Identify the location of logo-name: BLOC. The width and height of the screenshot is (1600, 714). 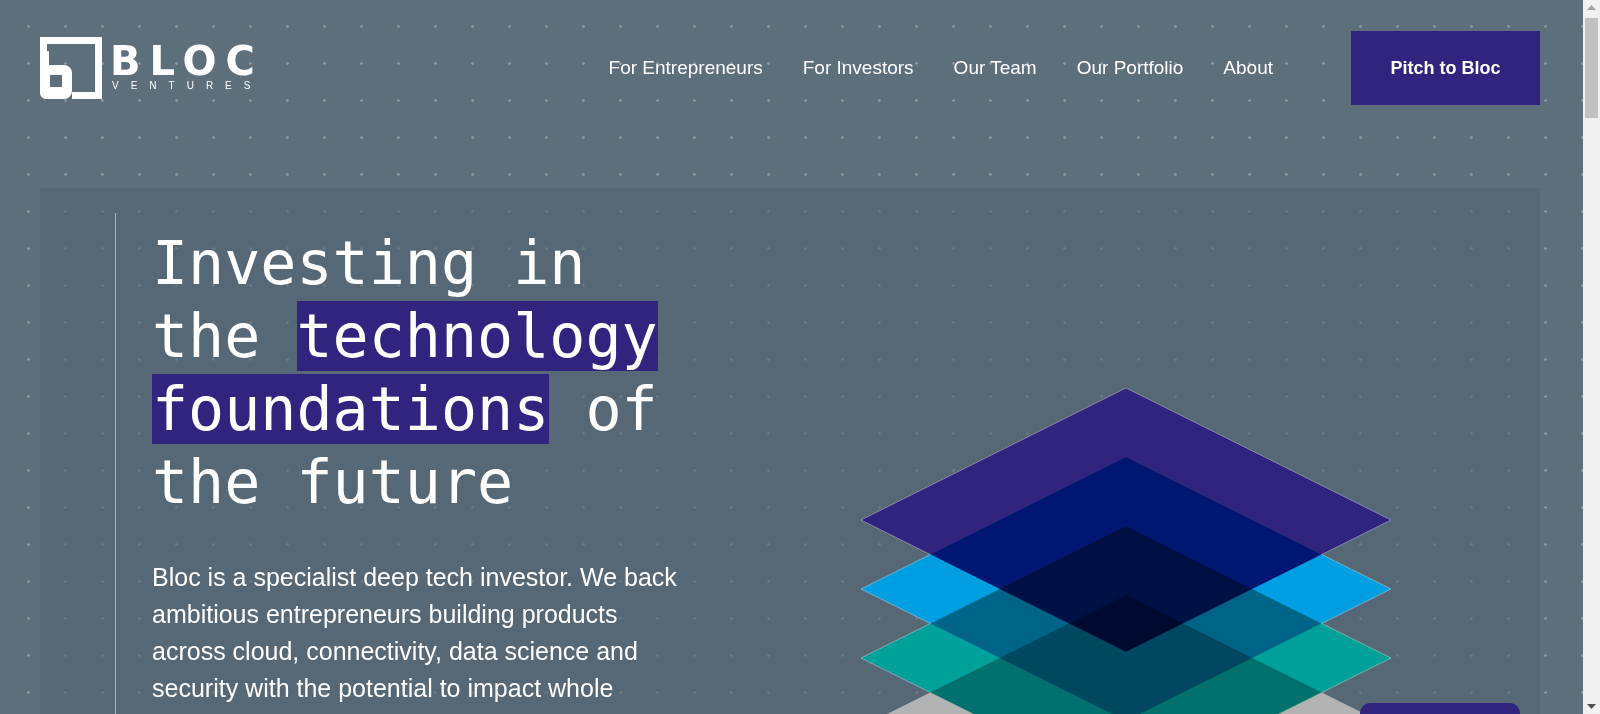
(187, 61).